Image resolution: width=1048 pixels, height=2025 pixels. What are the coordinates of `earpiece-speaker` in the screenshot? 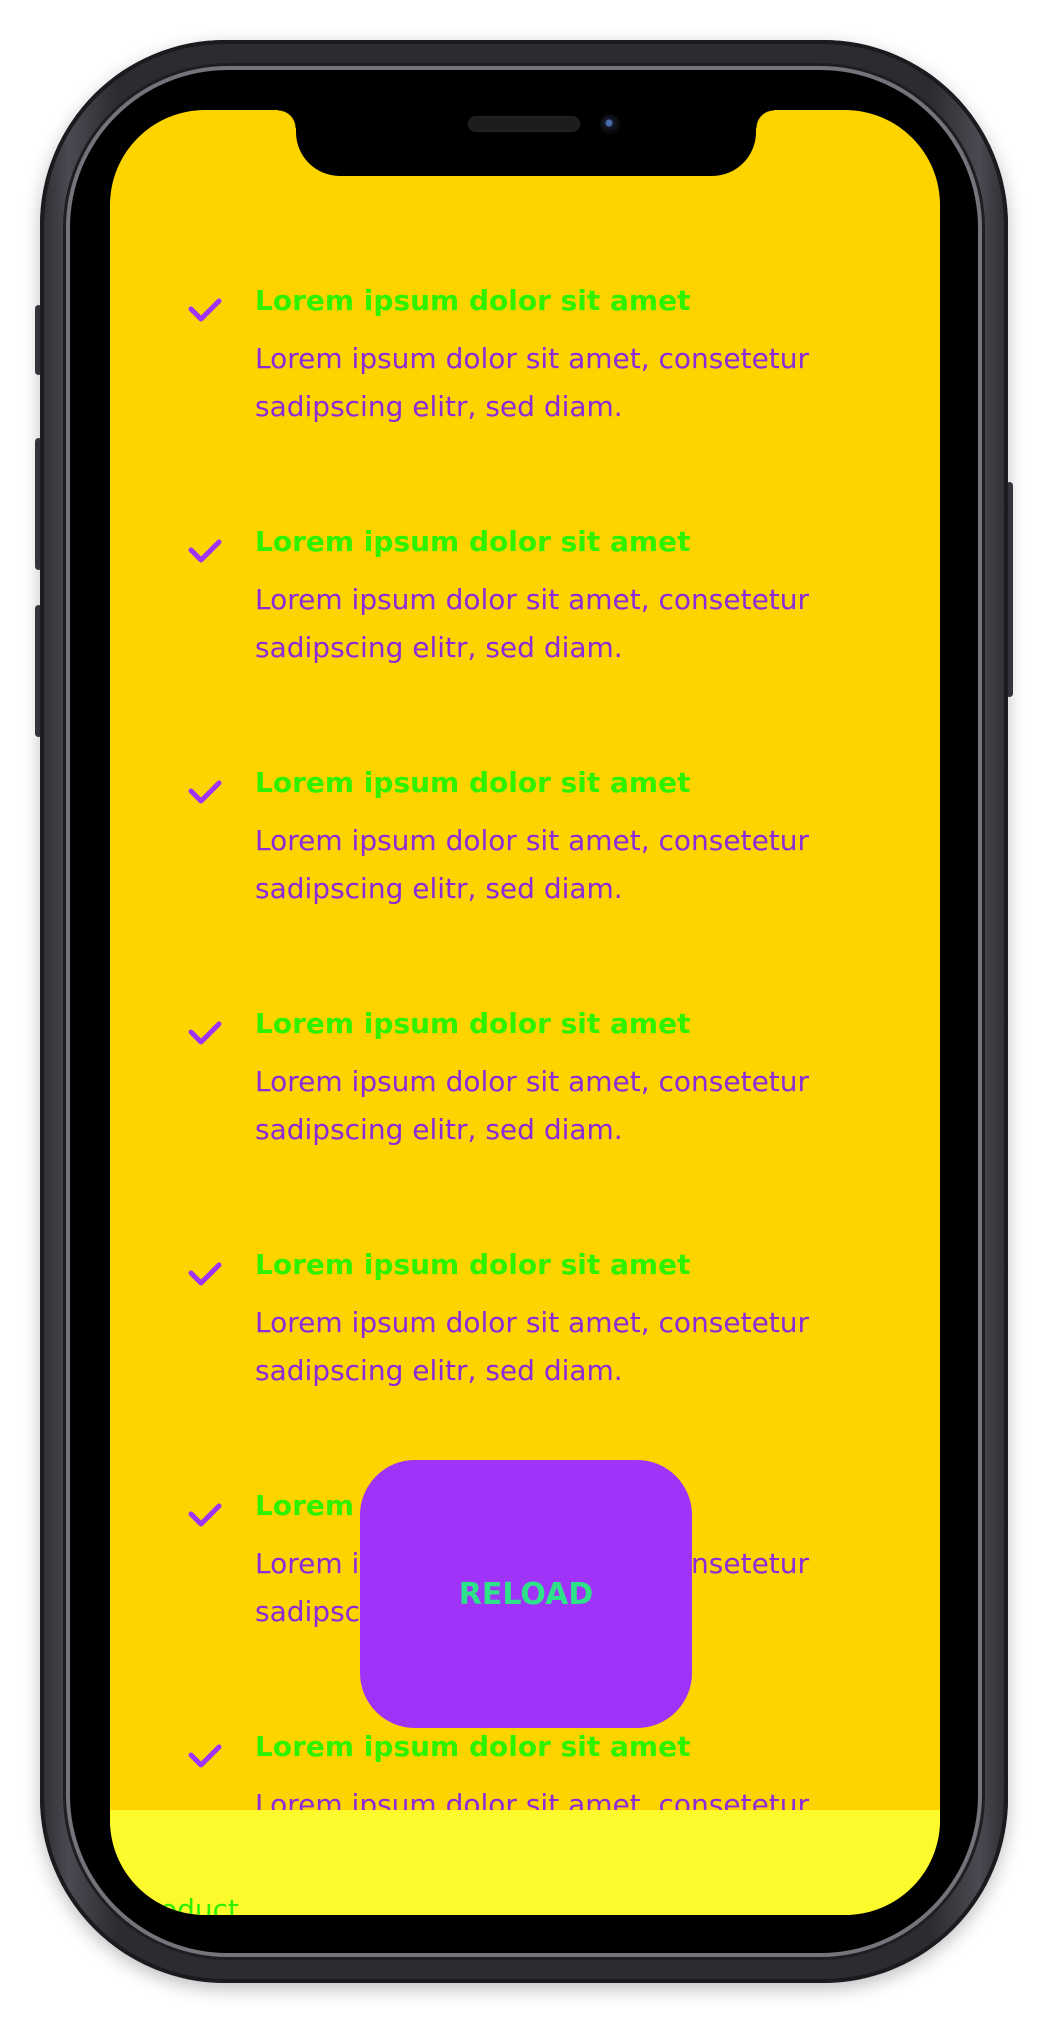 It's located at (524, 124).